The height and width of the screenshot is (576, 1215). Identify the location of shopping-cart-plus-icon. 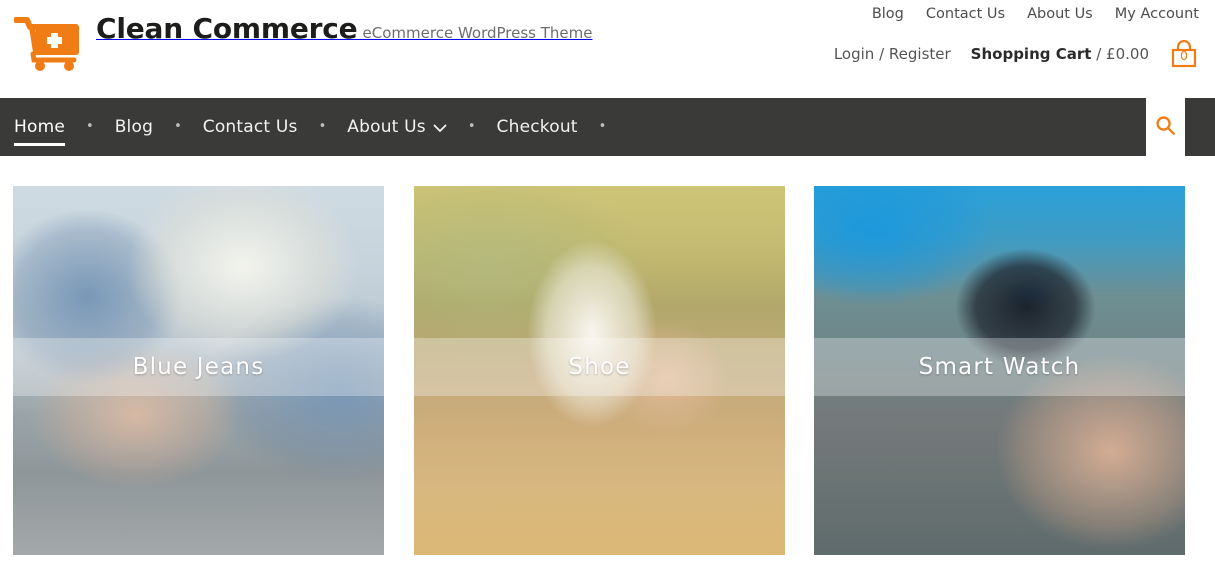
(48, 43).